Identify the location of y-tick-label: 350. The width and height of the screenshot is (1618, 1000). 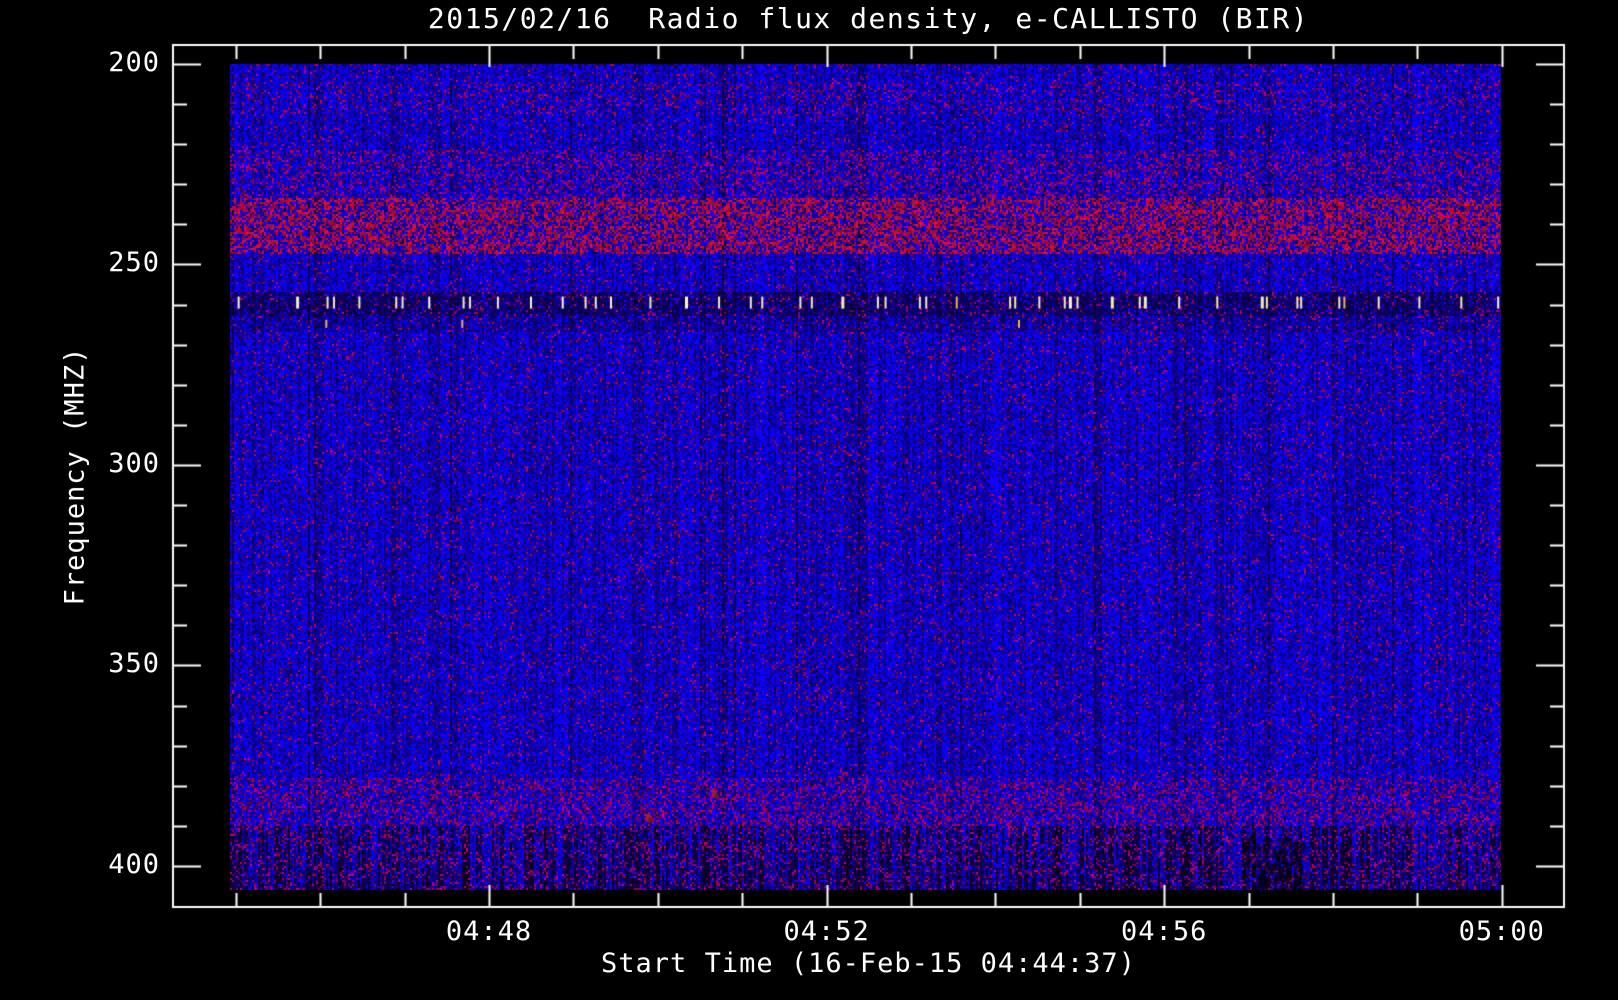
(134, 664).